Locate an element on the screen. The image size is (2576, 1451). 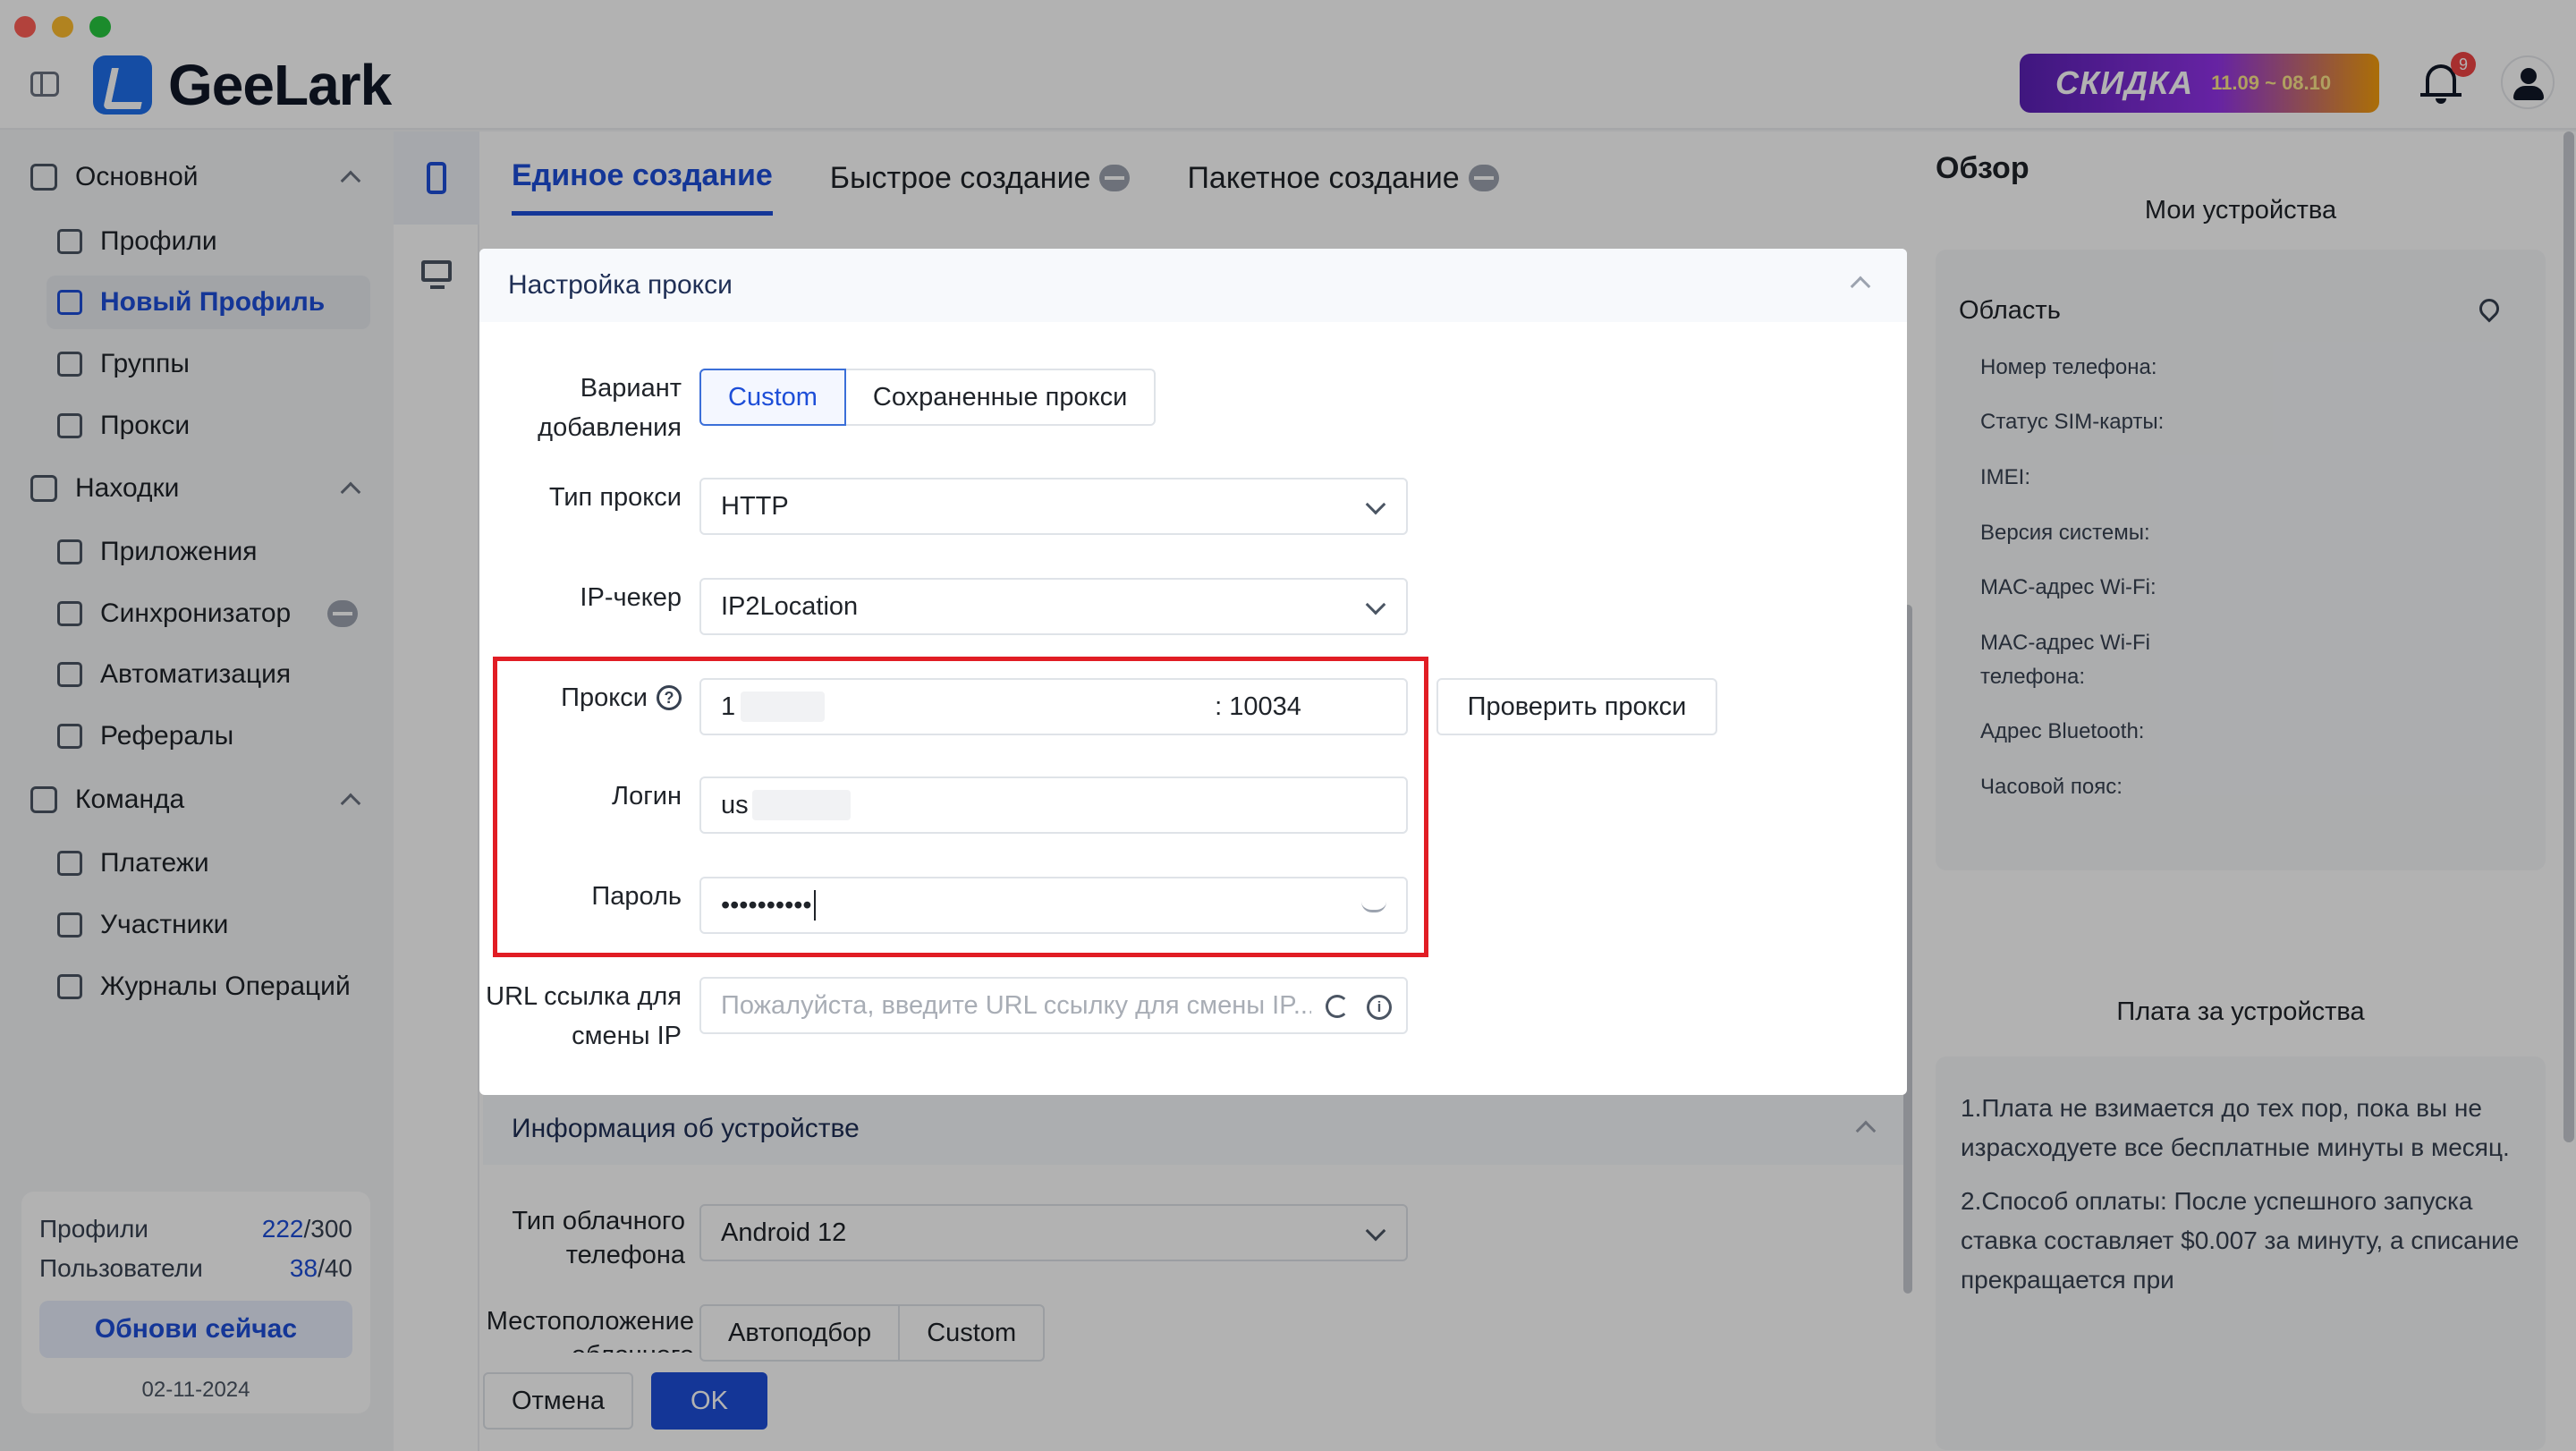
ip-checker-select: IP2Location is located at coordinates (1053, 606).